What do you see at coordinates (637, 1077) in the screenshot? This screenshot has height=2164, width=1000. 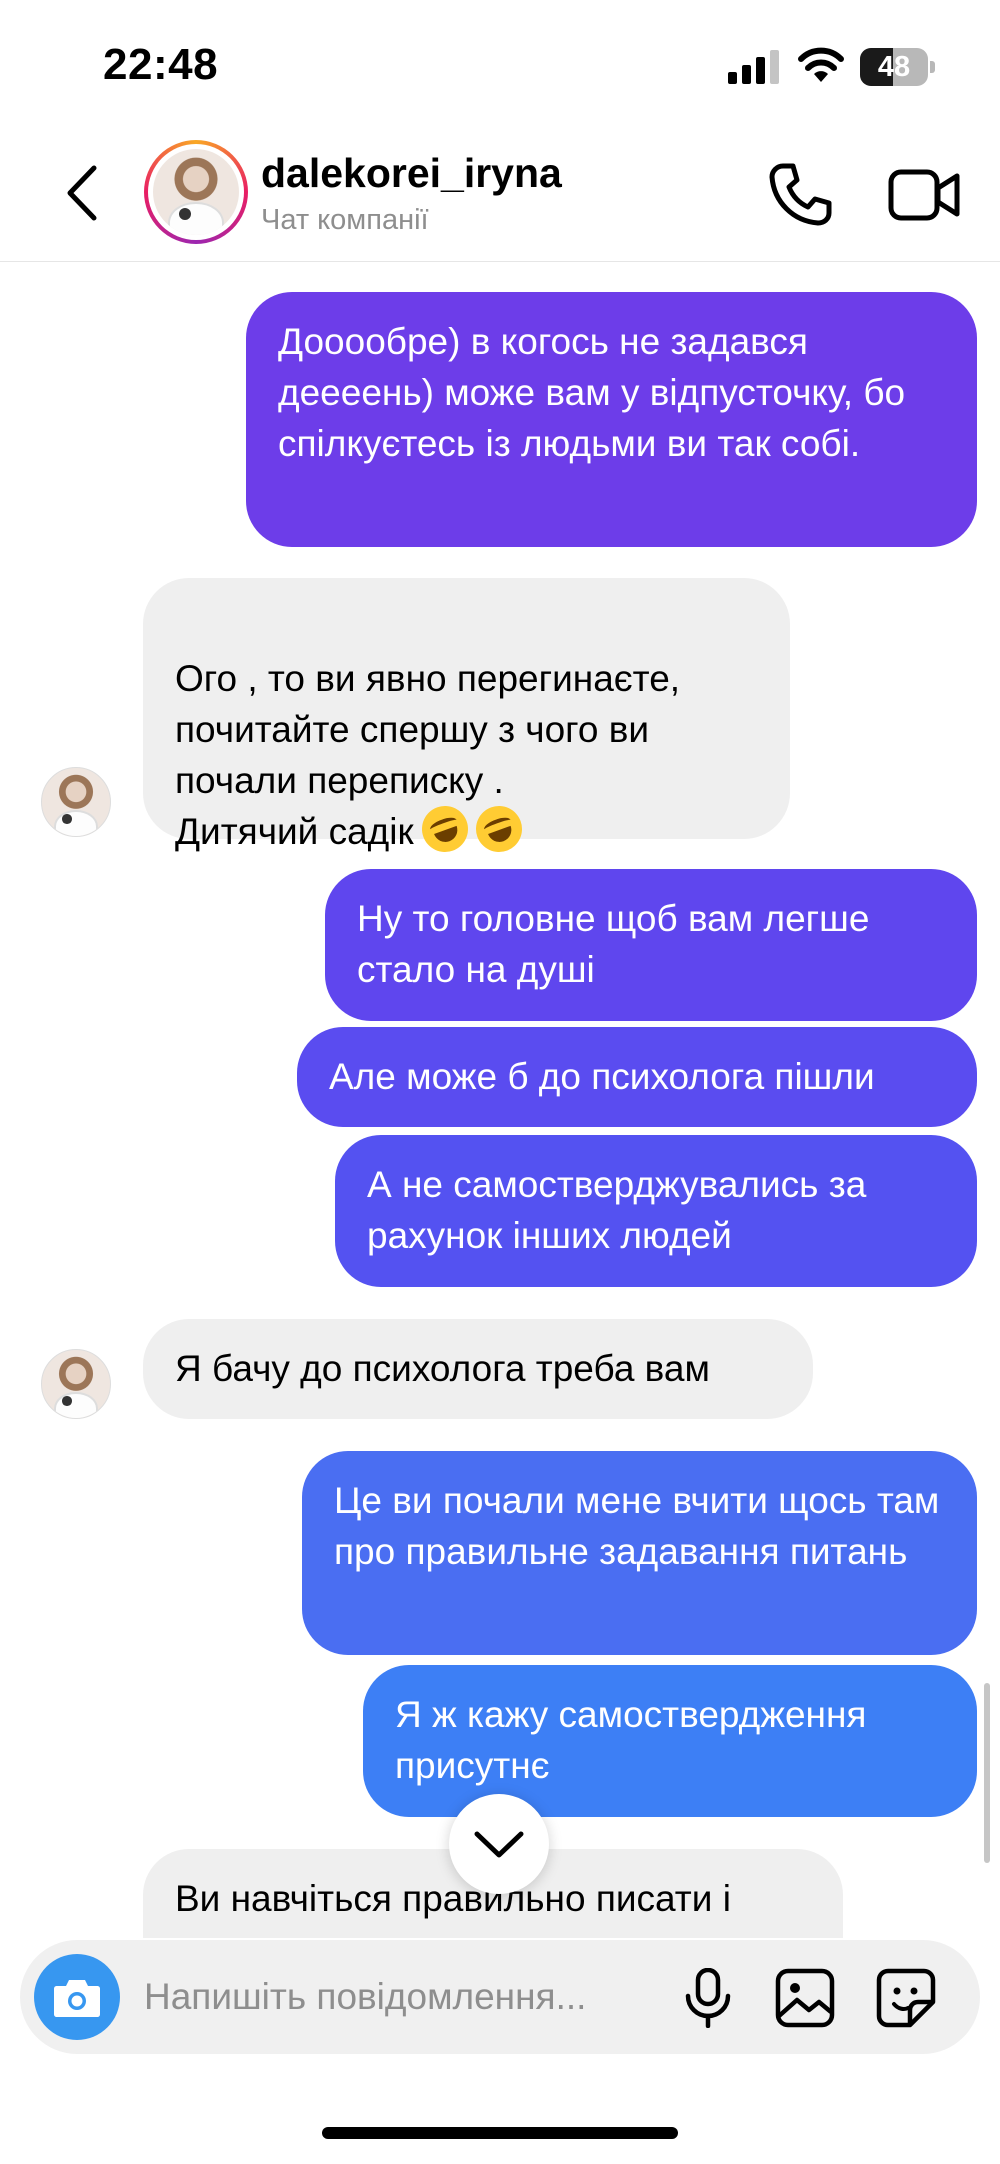 I see `message-outgoing: Але може б до психолога пішли` at bounding box center [637, 1077].